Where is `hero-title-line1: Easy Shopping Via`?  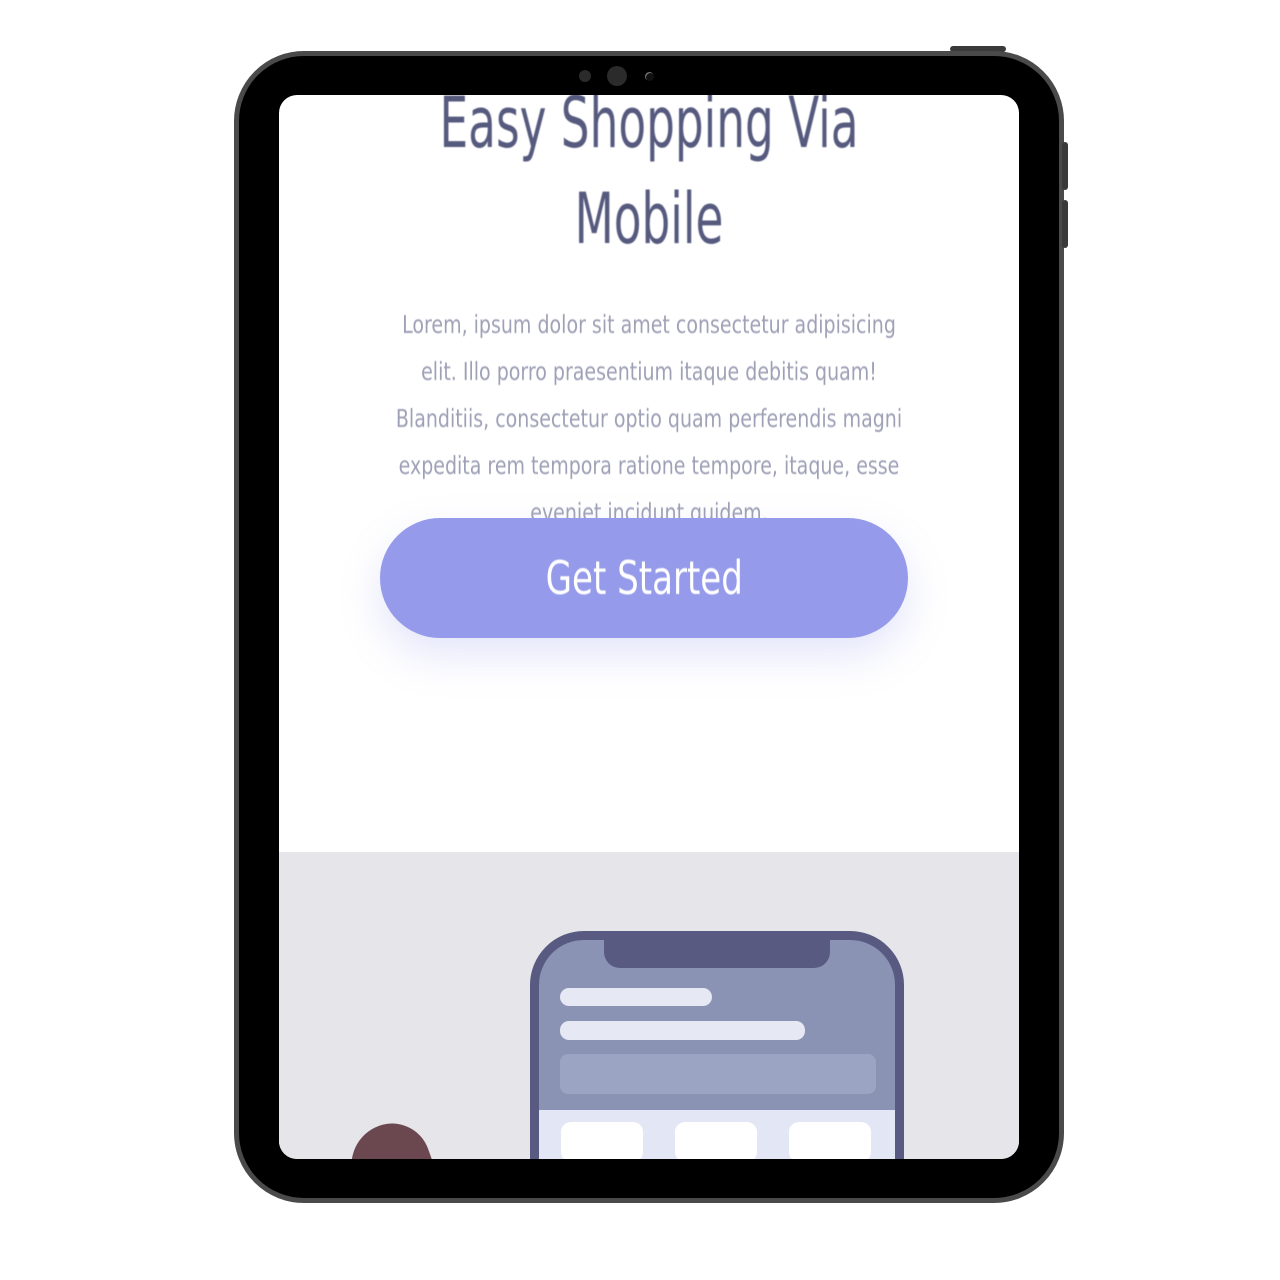
hero-title-line1: Easy Shopping Via is located at coordinates (649, 129).